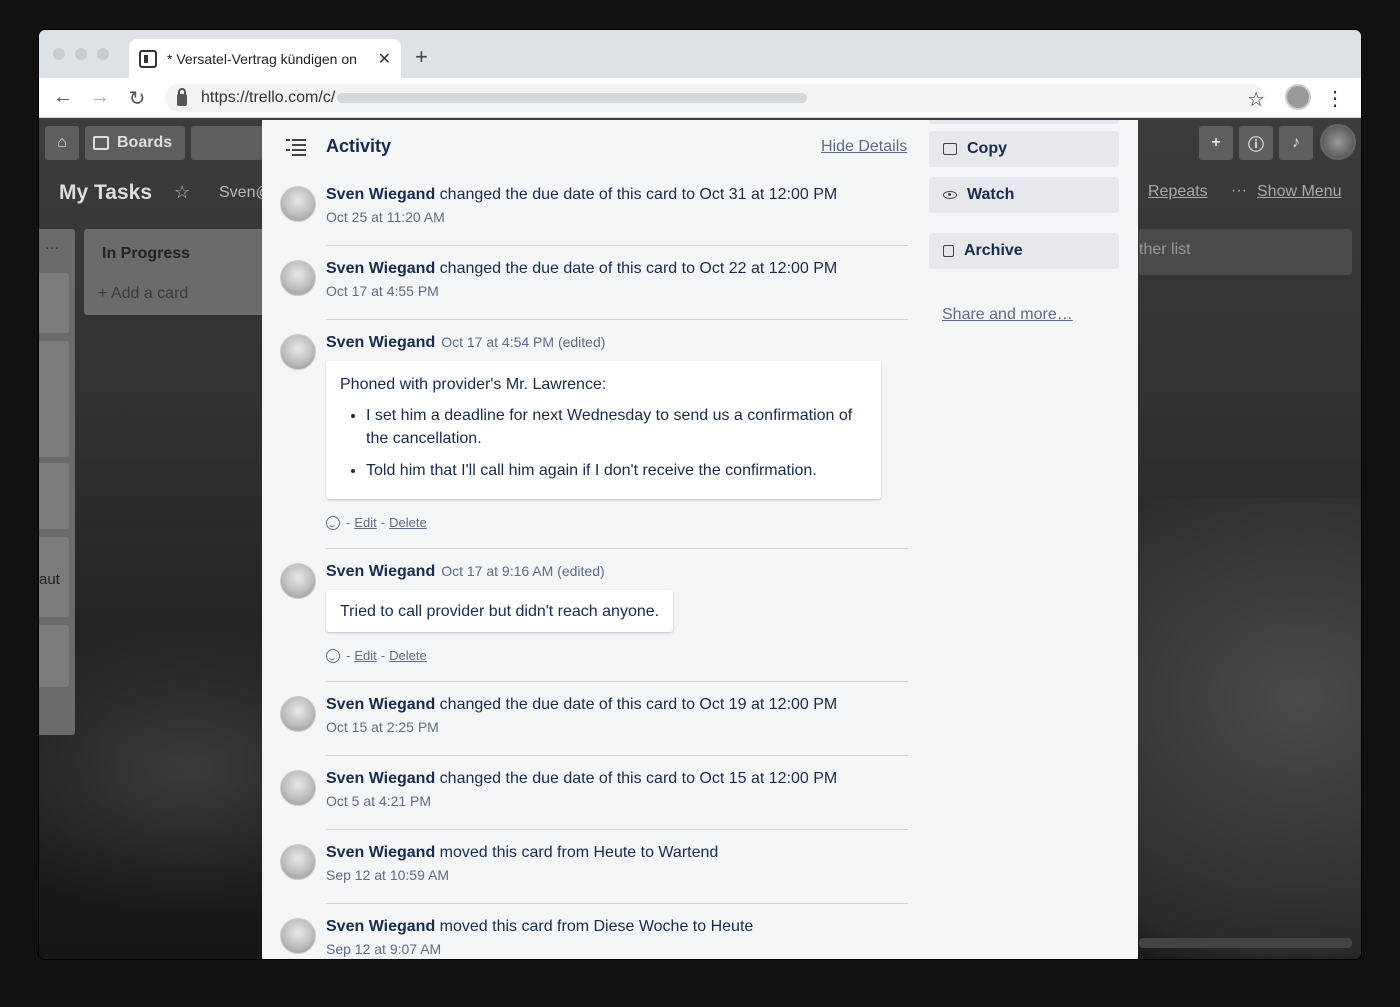  What do you see at coordinates (522, 571) in the screenshot?
I see `comment-timestamp: Oct 17 at 9:16 AM (edited)` at bounding box center [522, 571].